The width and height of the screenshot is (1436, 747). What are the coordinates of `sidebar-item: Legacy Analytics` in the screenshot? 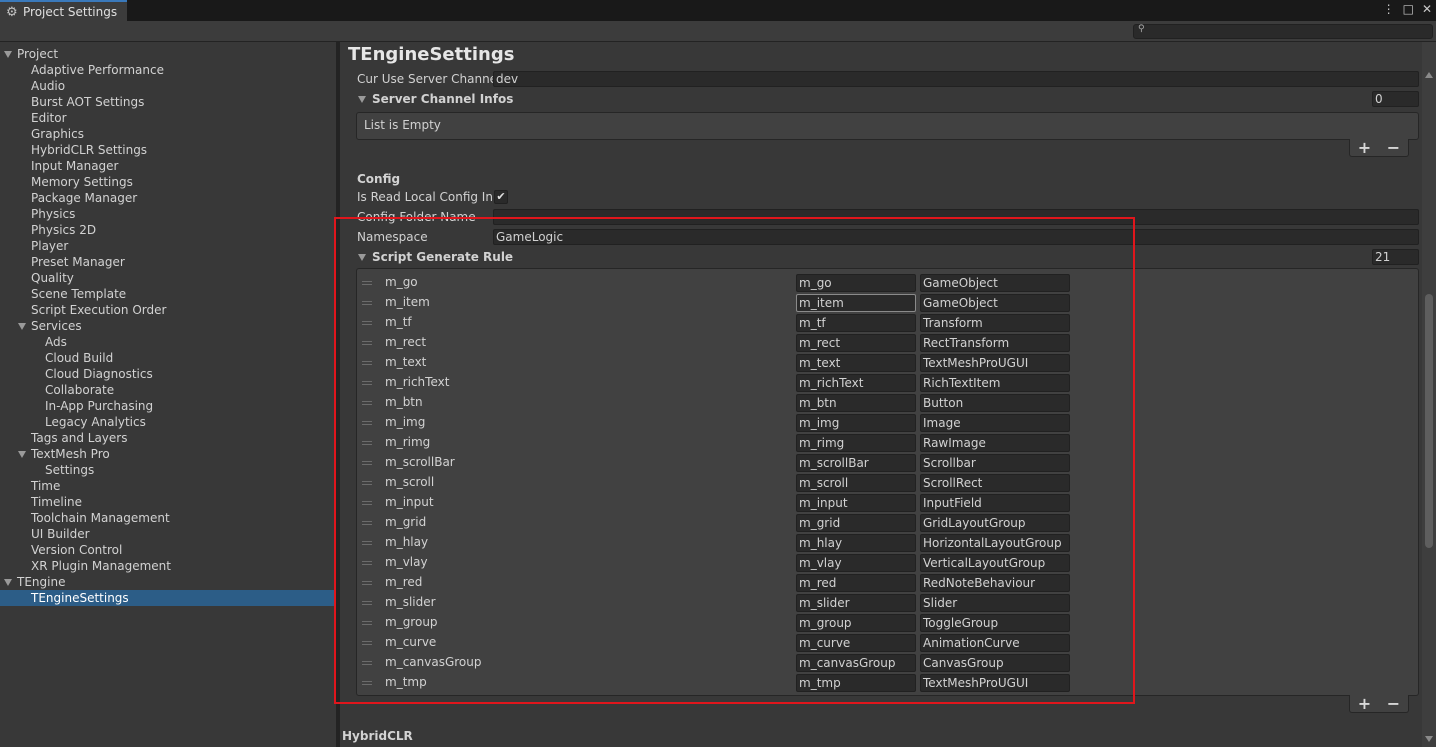 It's located at (95, 422).